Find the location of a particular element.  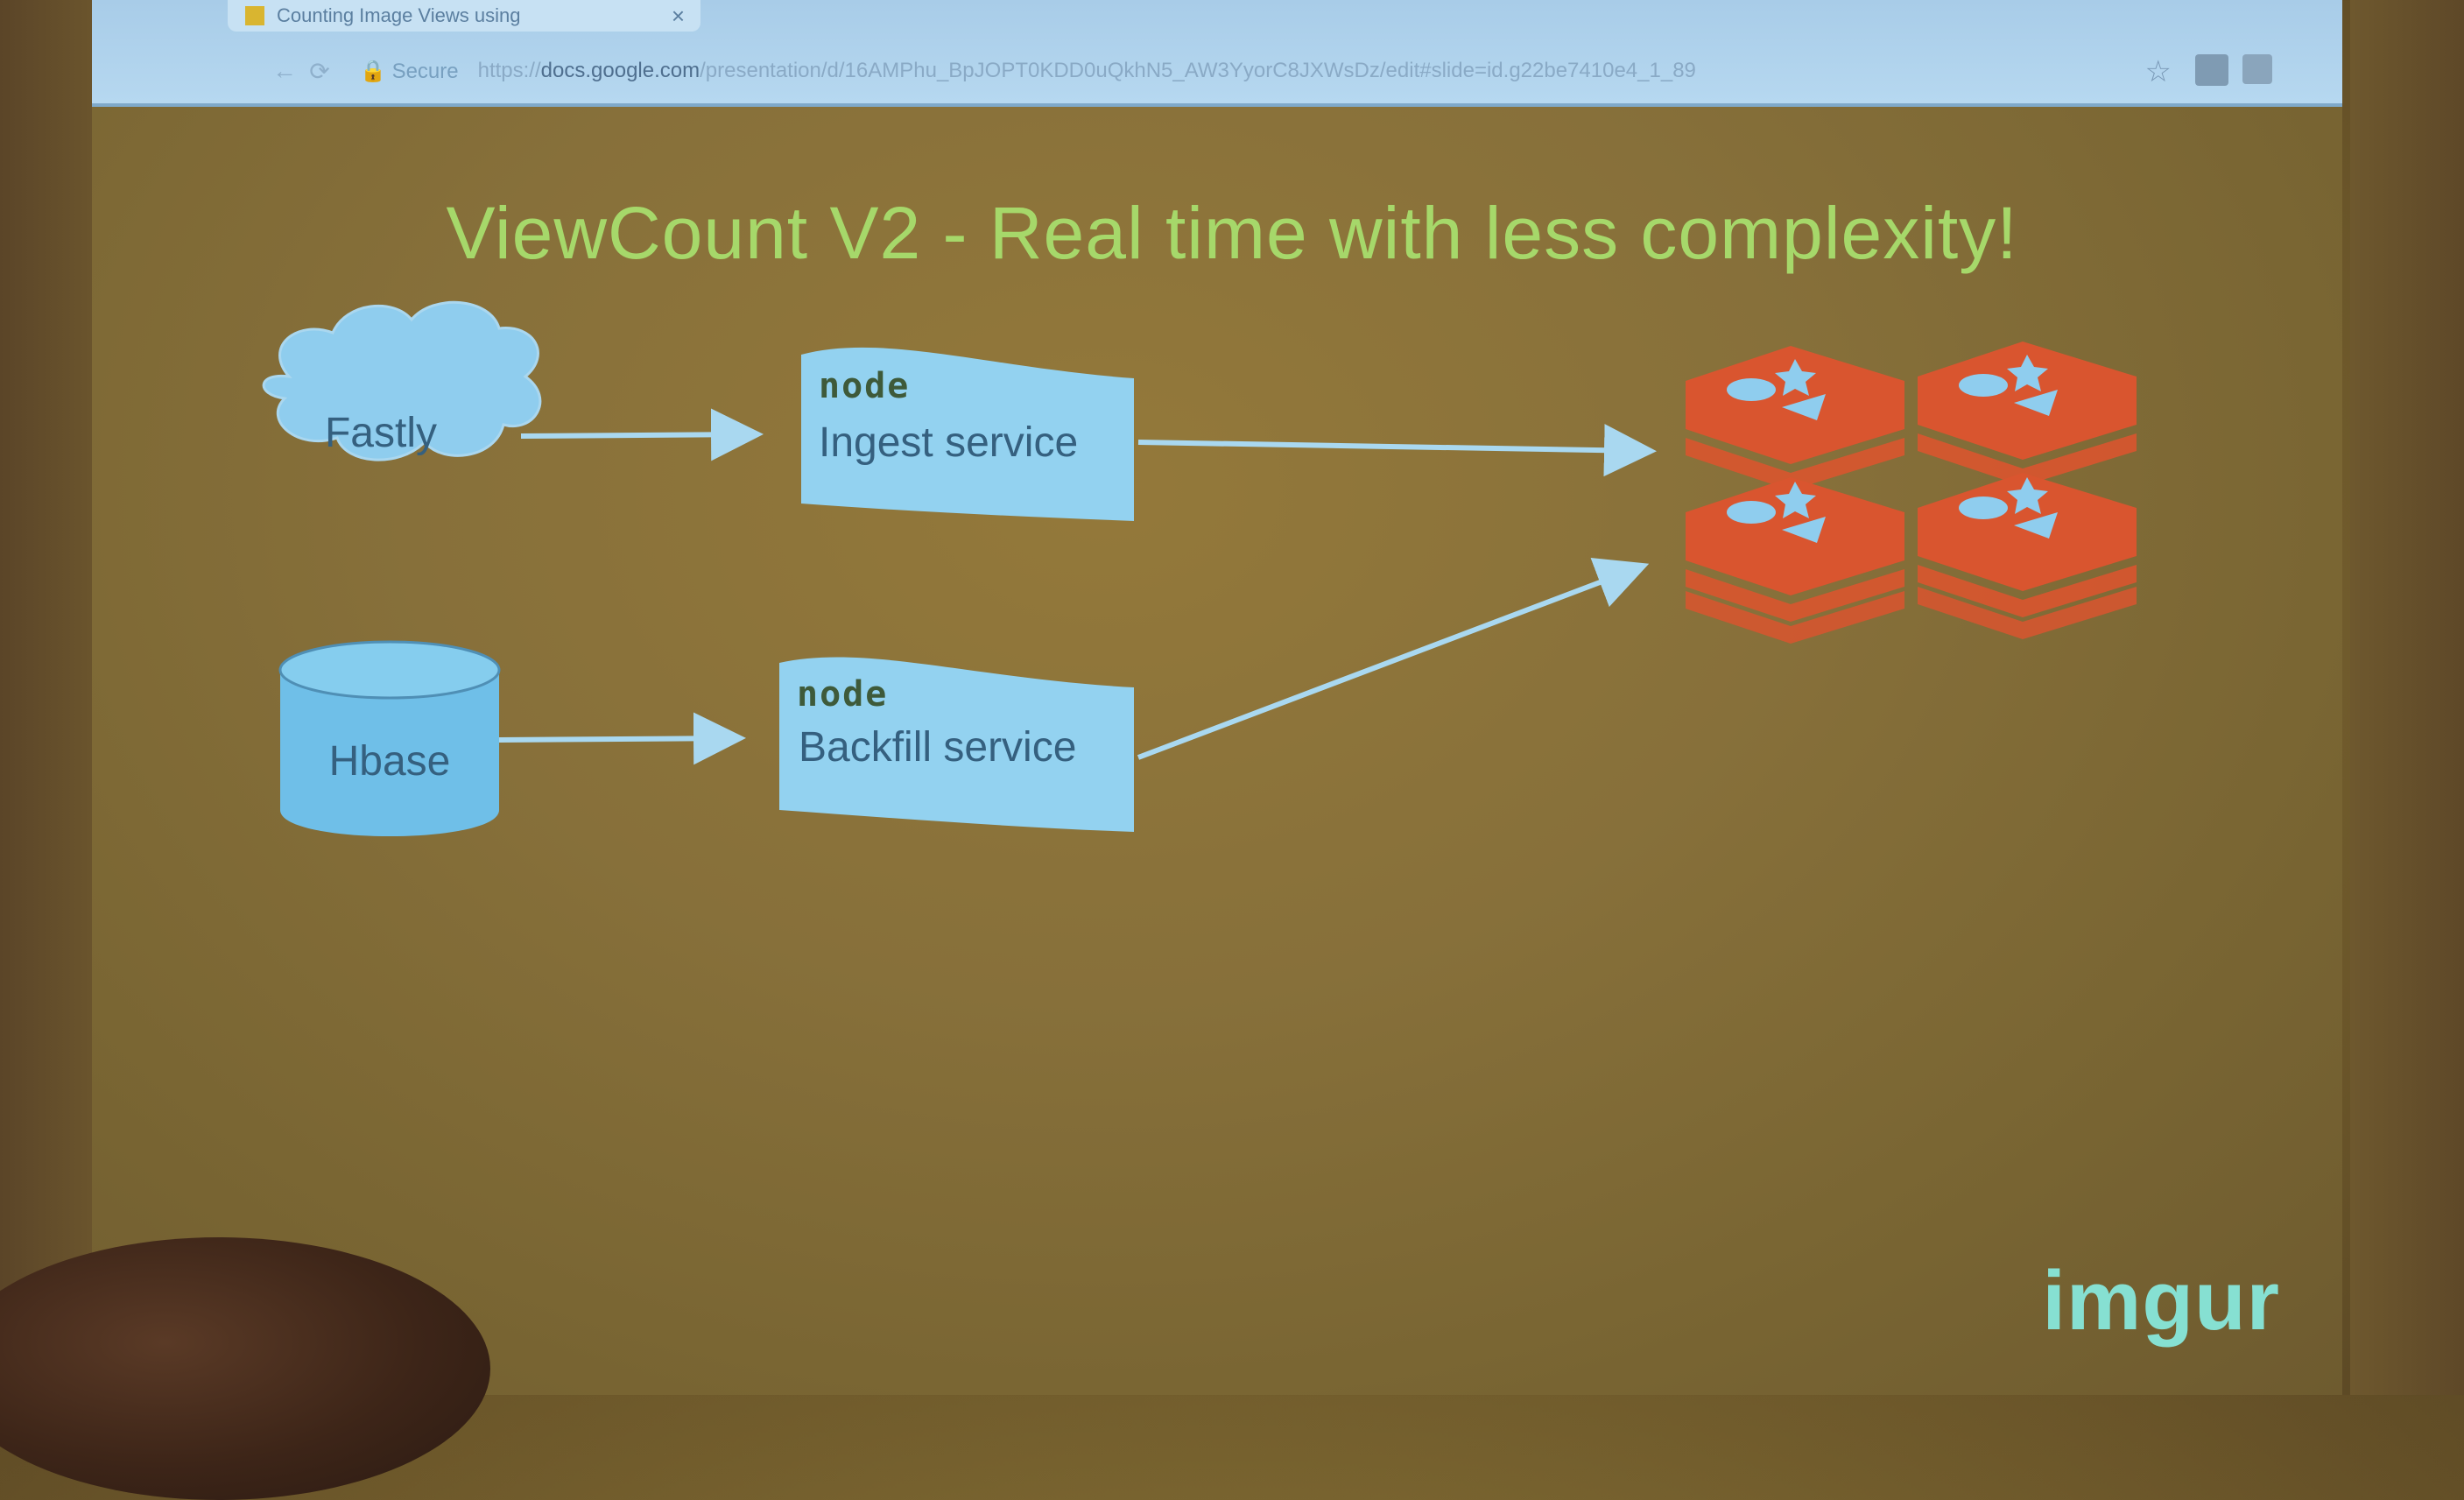

node-logo-ingest: node is located at coordinates (864, 386).